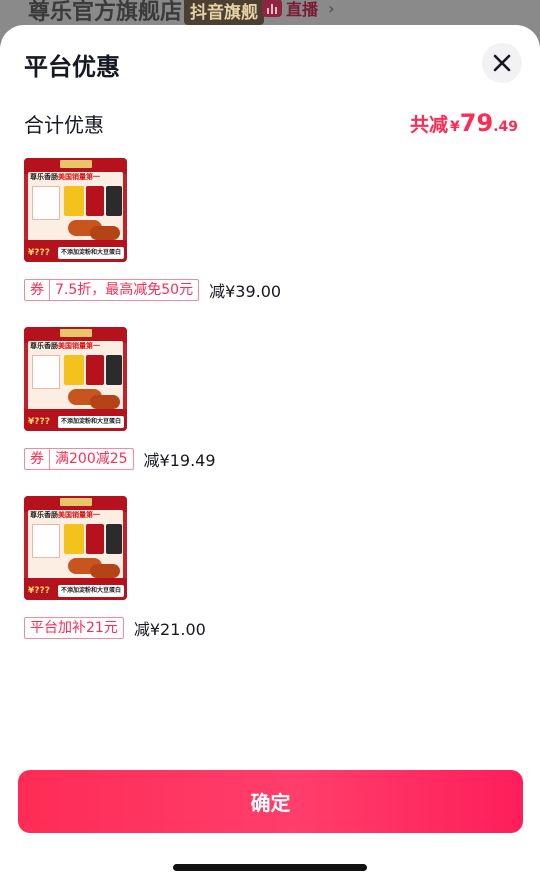 This screenshot has height=882, width=540. I want to click on store-name: 尊乐官方旗舰店, so click(105, 12).